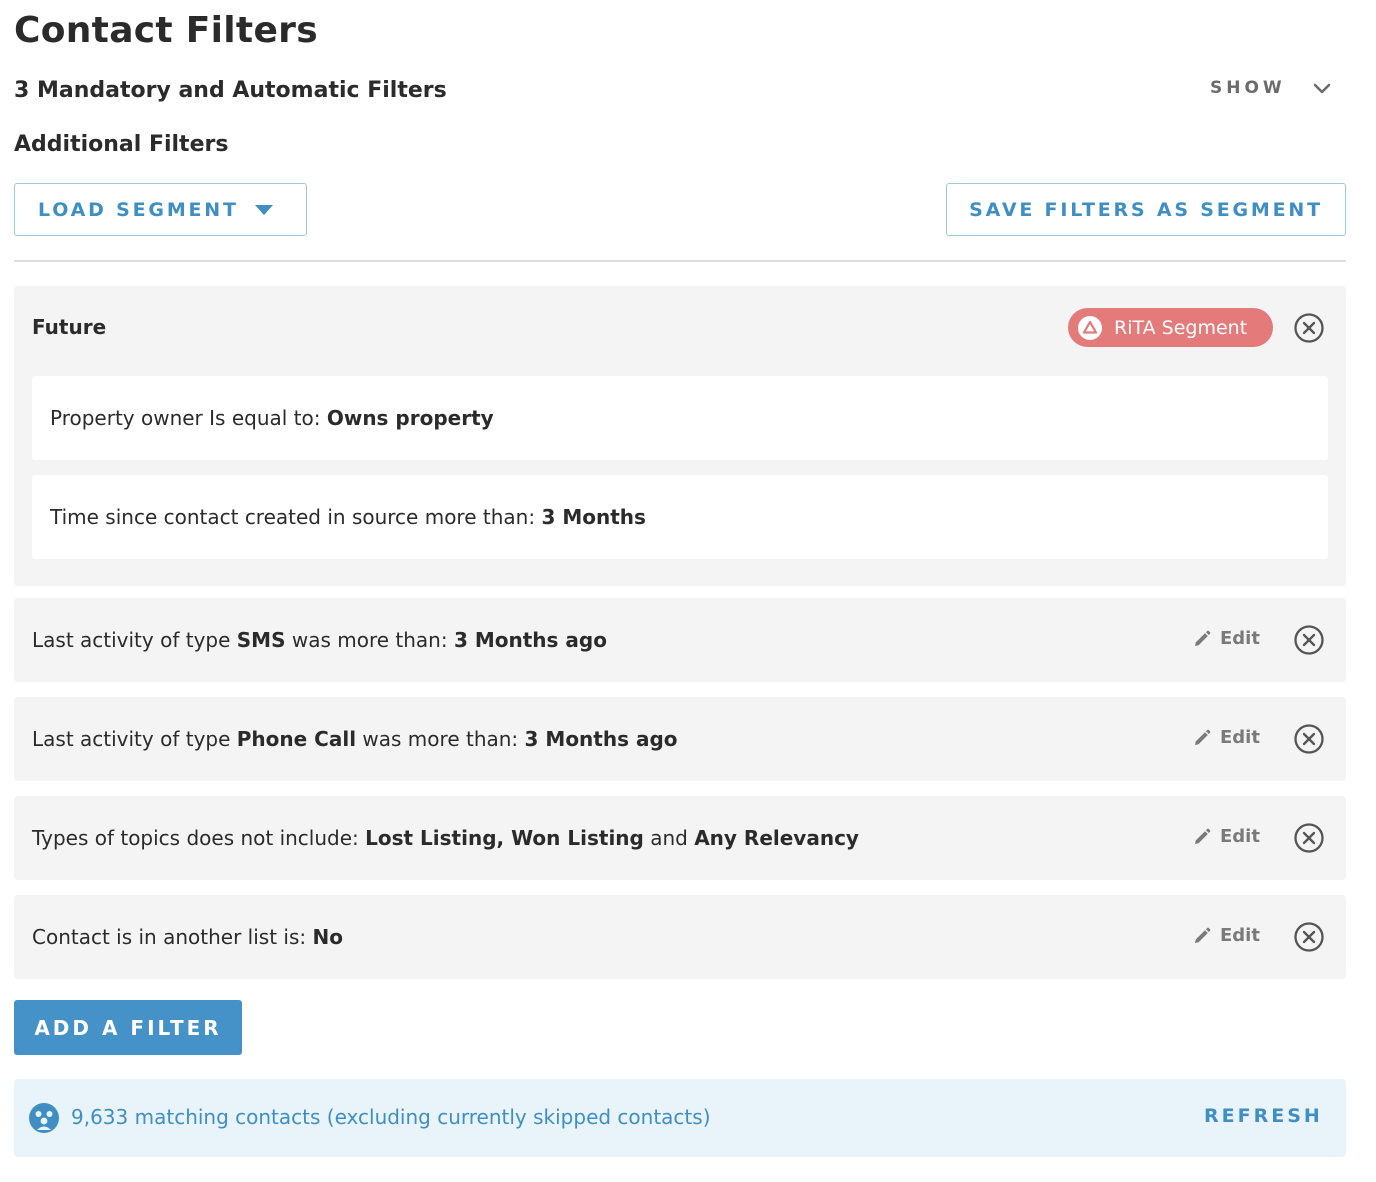 This screenshot has width=1376, height=1182. What do you see at coordinates (410, 418) in the screenshot?
I see `condition-value: Owns property` at bounding box center [410, 418].